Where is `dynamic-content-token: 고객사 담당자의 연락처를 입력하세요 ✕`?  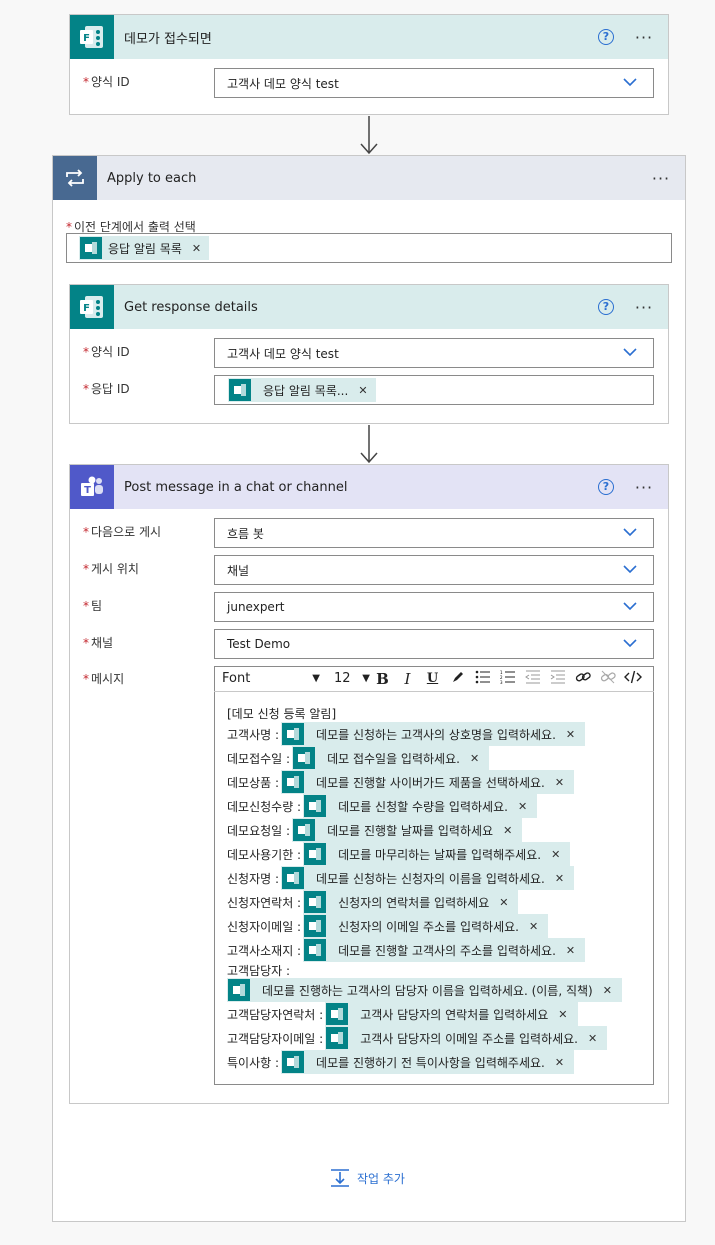
dynamic-content-token: 고객사 담당자의 연락처를 입력하세요 ✕ is located at coordinates (451, 1014).